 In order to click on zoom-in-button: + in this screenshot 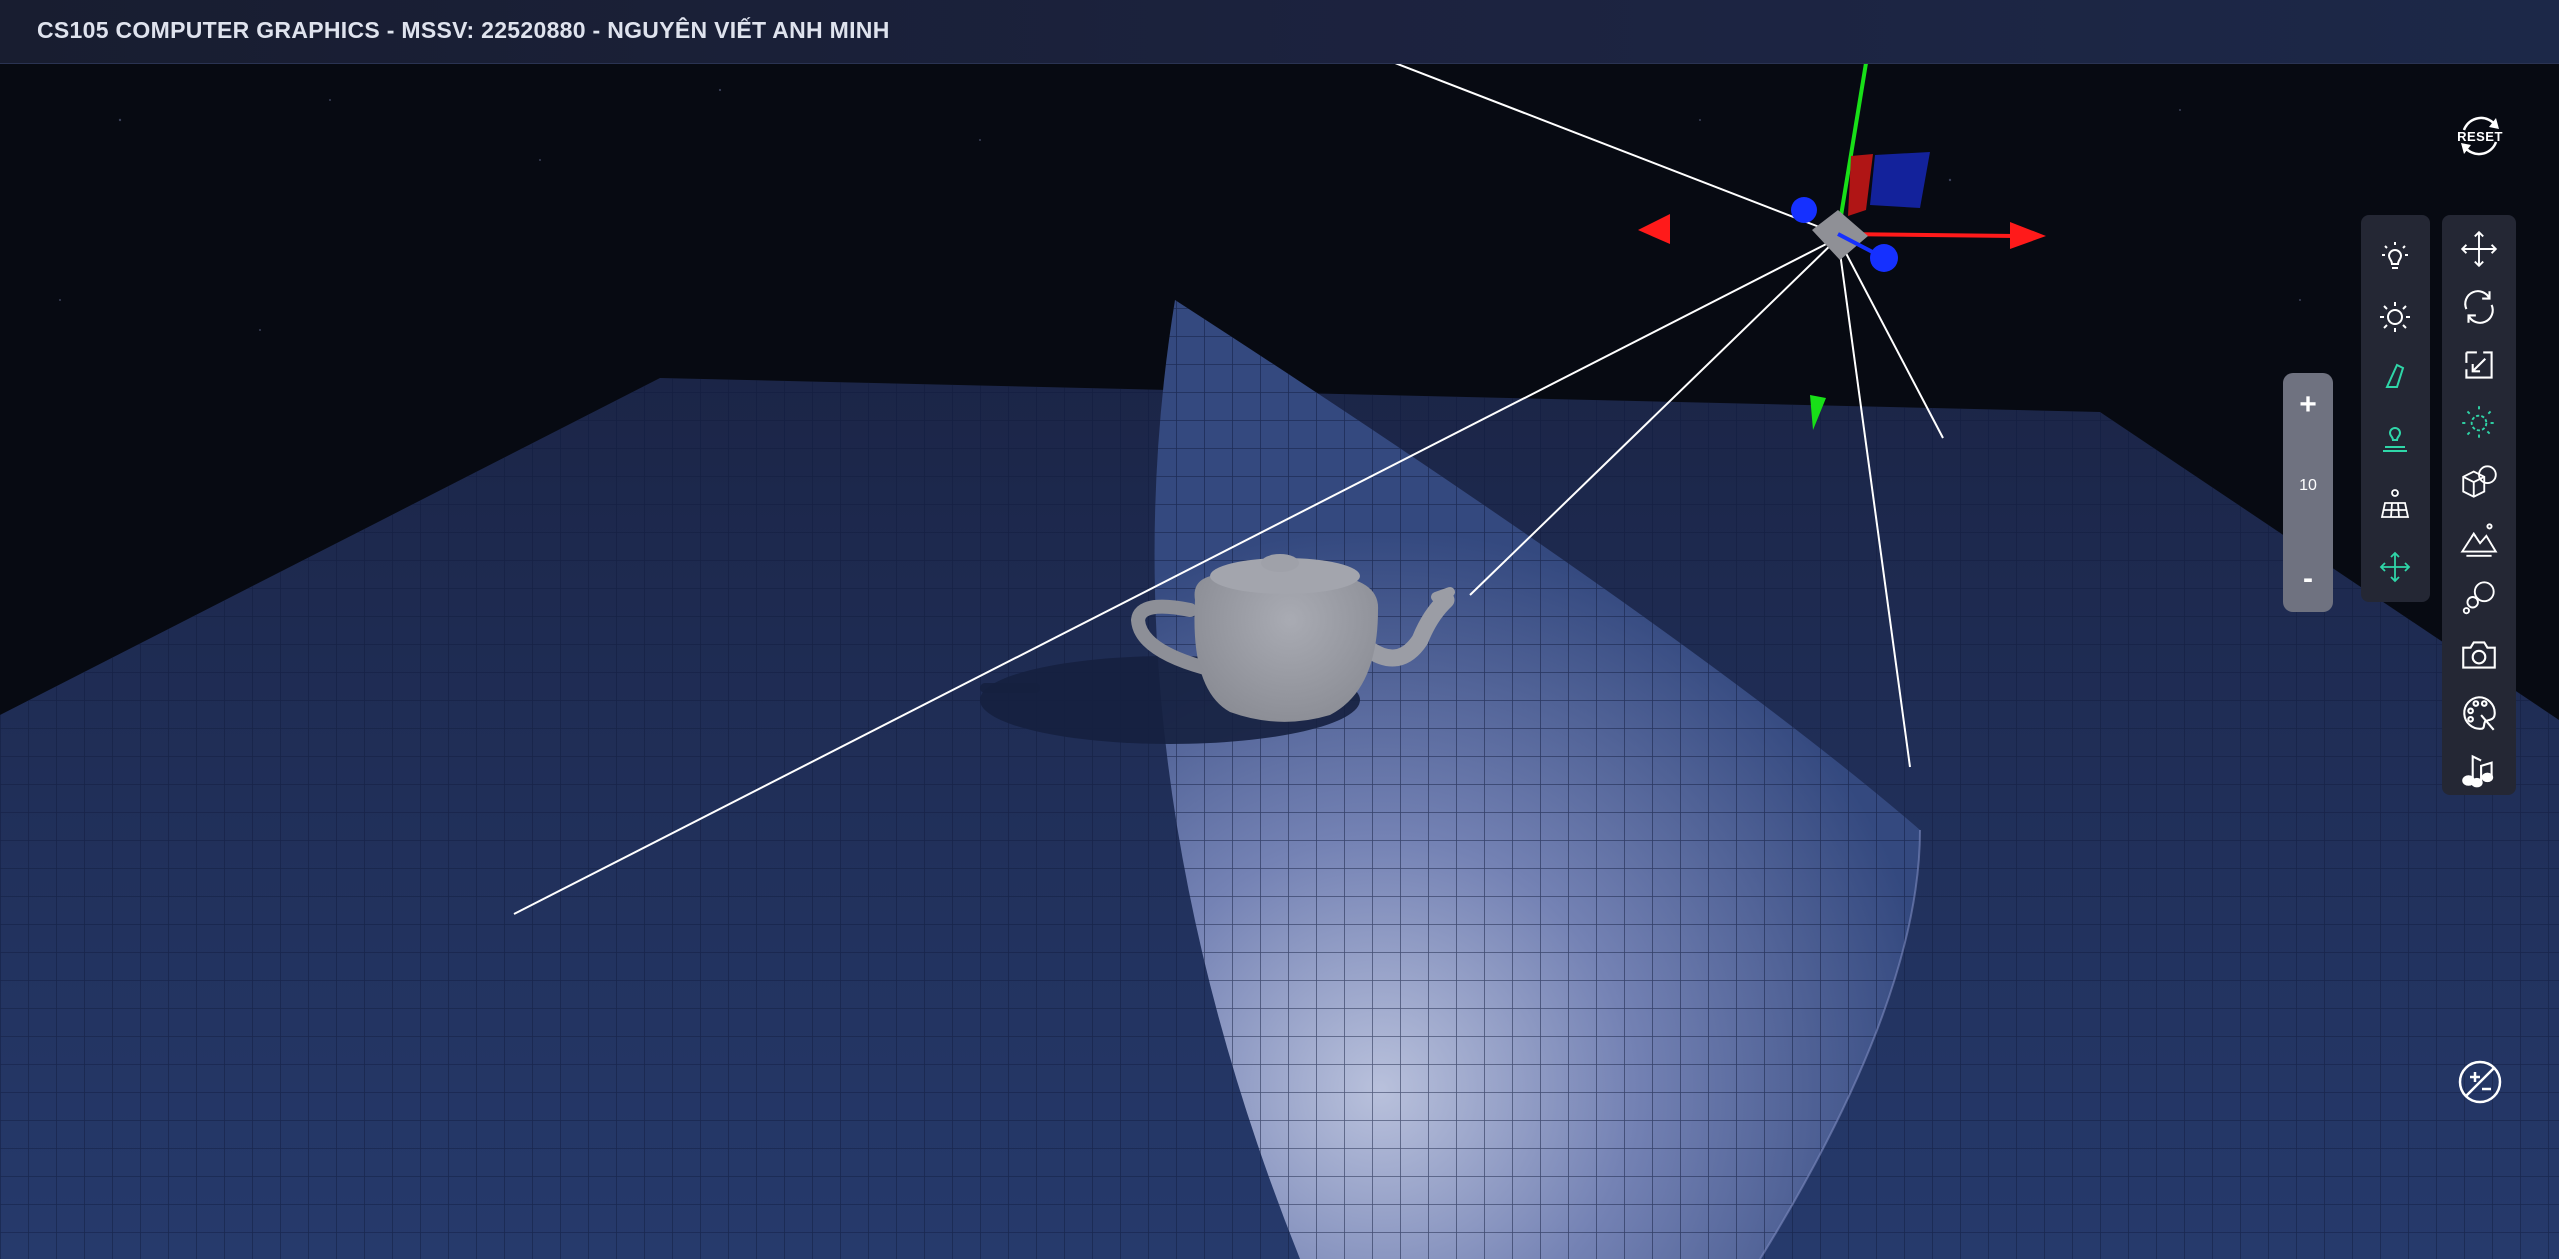, I will do `click(2308, 405)`.